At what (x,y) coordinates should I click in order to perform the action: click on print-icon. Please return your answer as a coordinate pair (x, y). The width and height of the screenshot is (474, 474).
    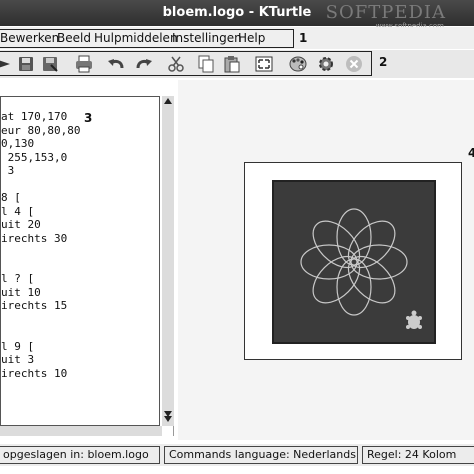
    Looking at the image, I should click on (84, 64).